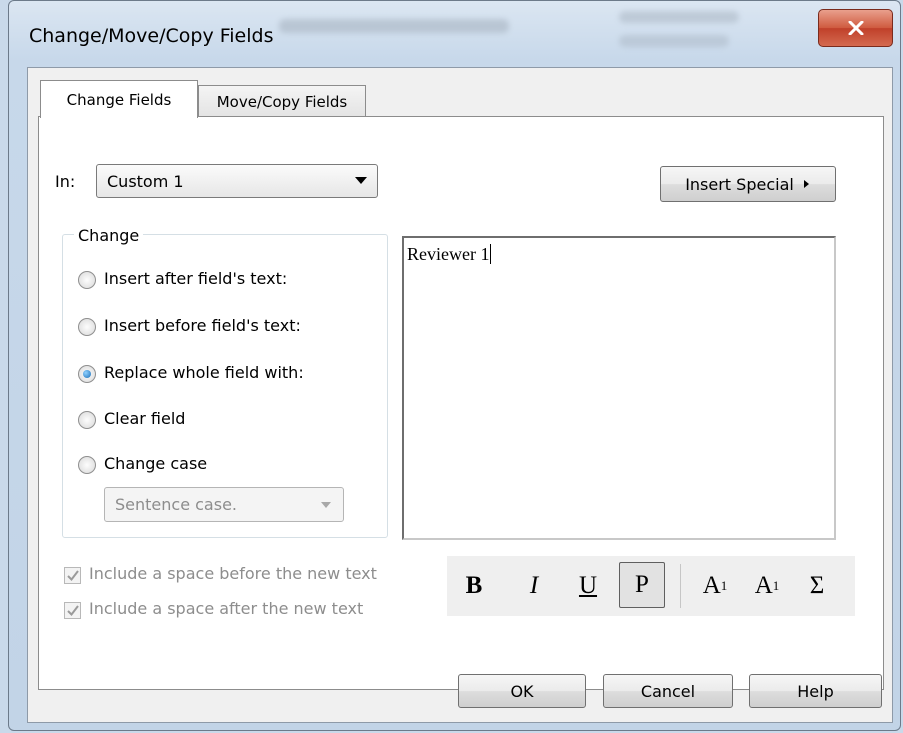  What do you see at coordinates (668, 691) in the screenshot?
I see `cancel-button: Cancel` at bounding box center [668, 691].